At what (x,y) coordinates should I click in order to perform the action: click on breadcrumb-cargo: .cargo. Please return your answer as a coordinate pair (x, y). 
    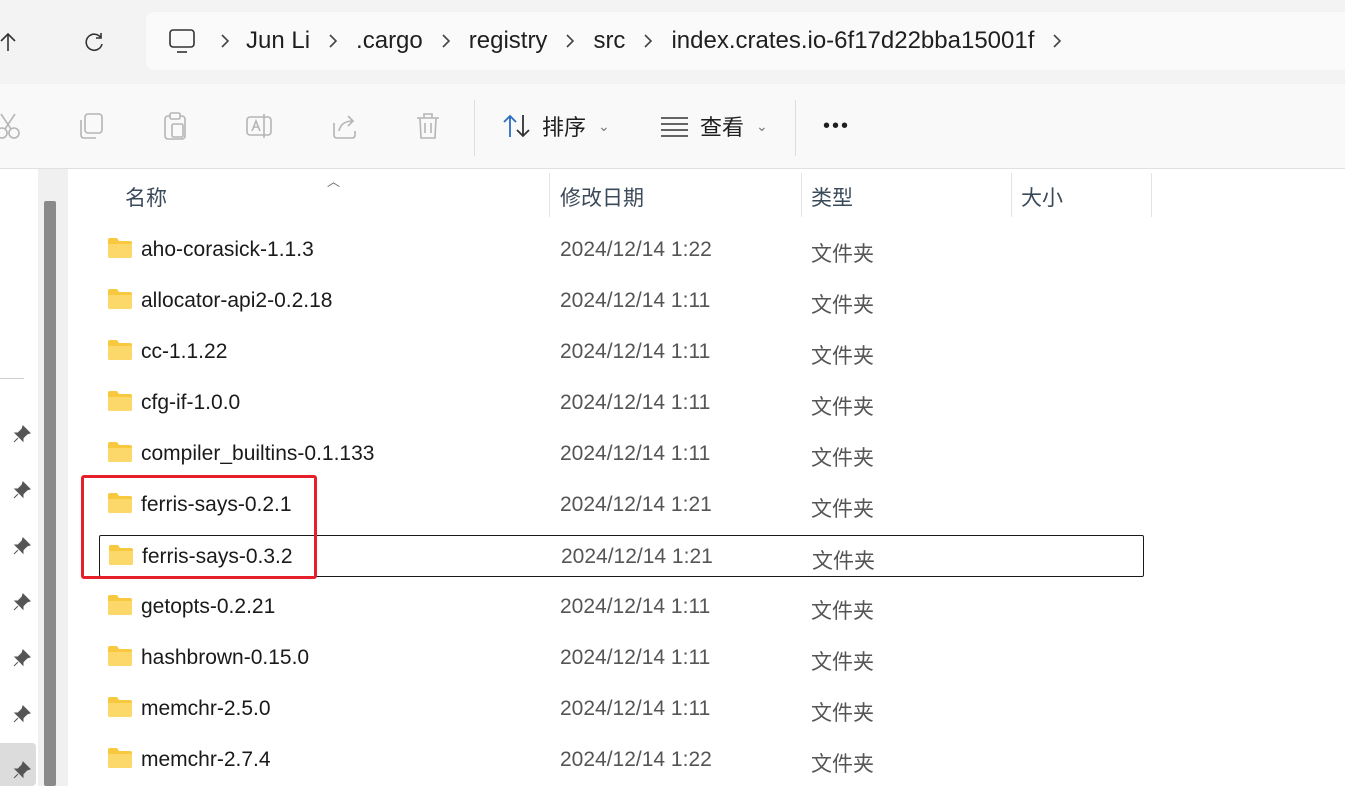
    Looking at the image, I should click on (389, 41).